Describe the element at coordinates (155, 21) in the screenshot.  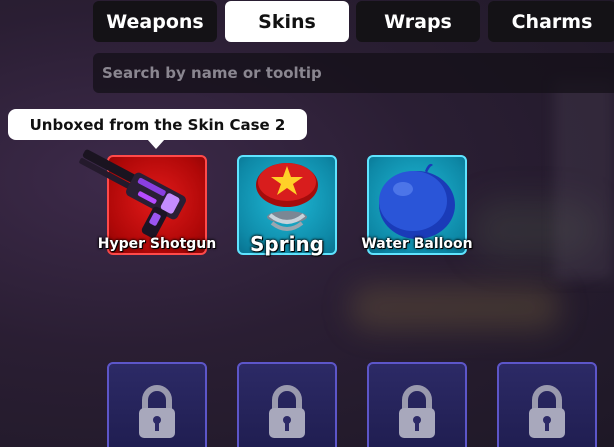
I see `tab-weapons: Weapons` at that location.